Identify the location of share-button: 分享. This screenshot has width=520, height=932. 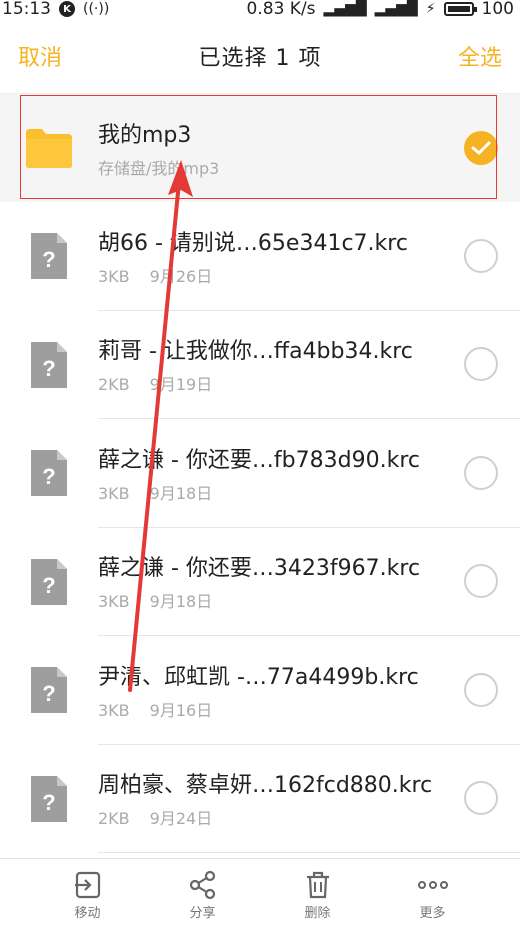
(203, 895).